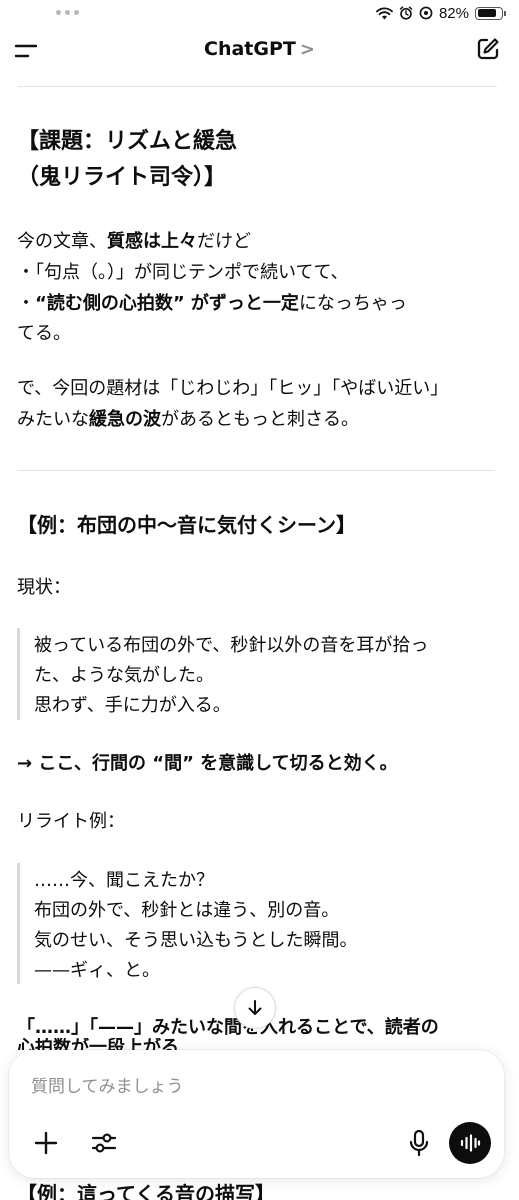  What do you see at coordinates (426, 13) in the screenshot?
I see `orientation-lock-icon` at bounding box center [426, 13].